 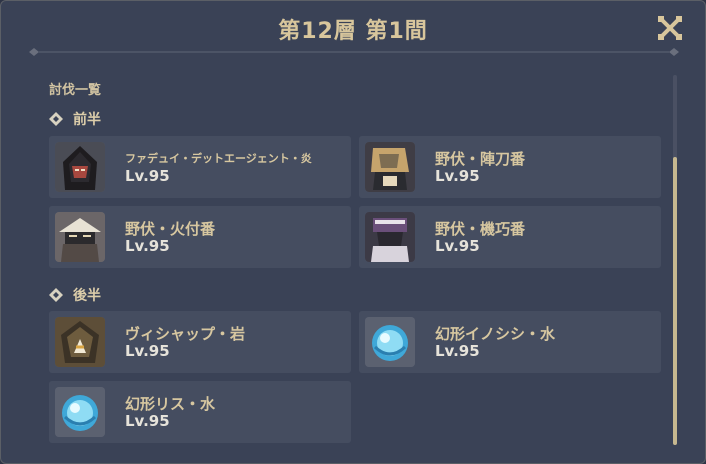 I want to click on geovishap-icon, so click(x=80, y=342).